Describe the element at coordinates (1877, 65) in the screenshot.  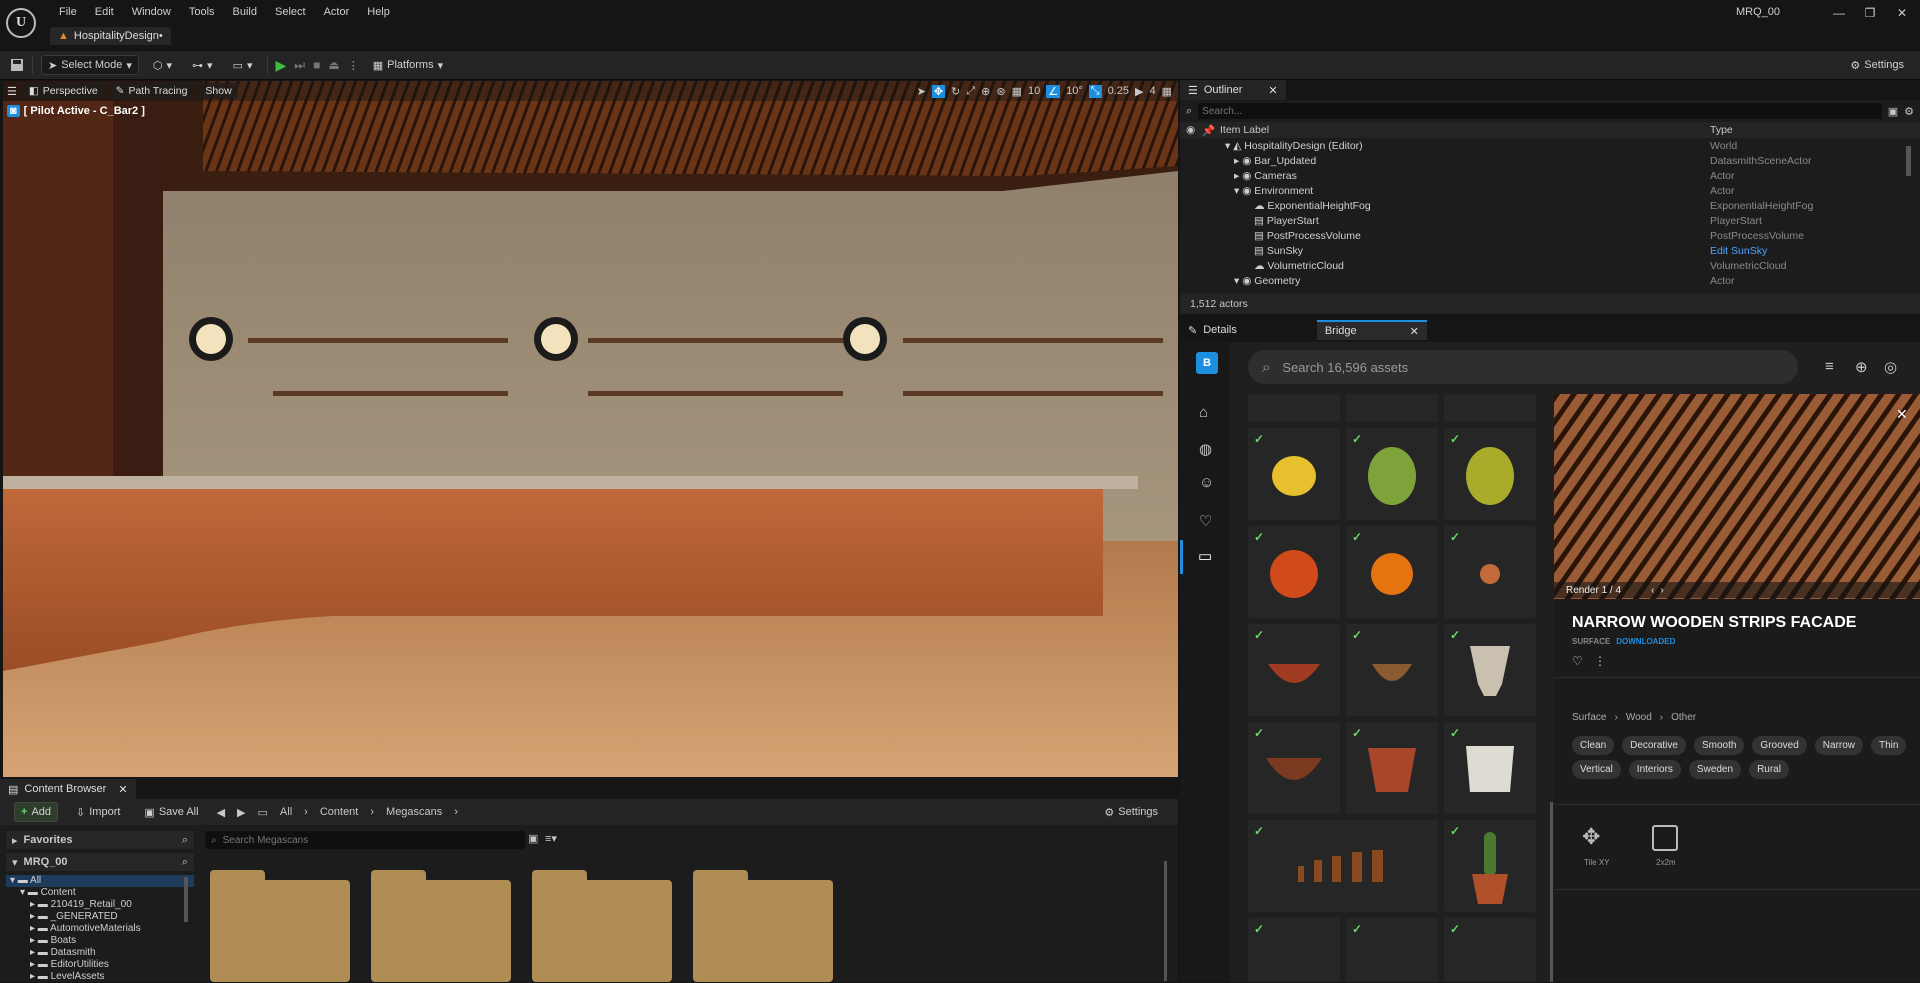
I see `settings-button: ⚙ Settings` at that location.